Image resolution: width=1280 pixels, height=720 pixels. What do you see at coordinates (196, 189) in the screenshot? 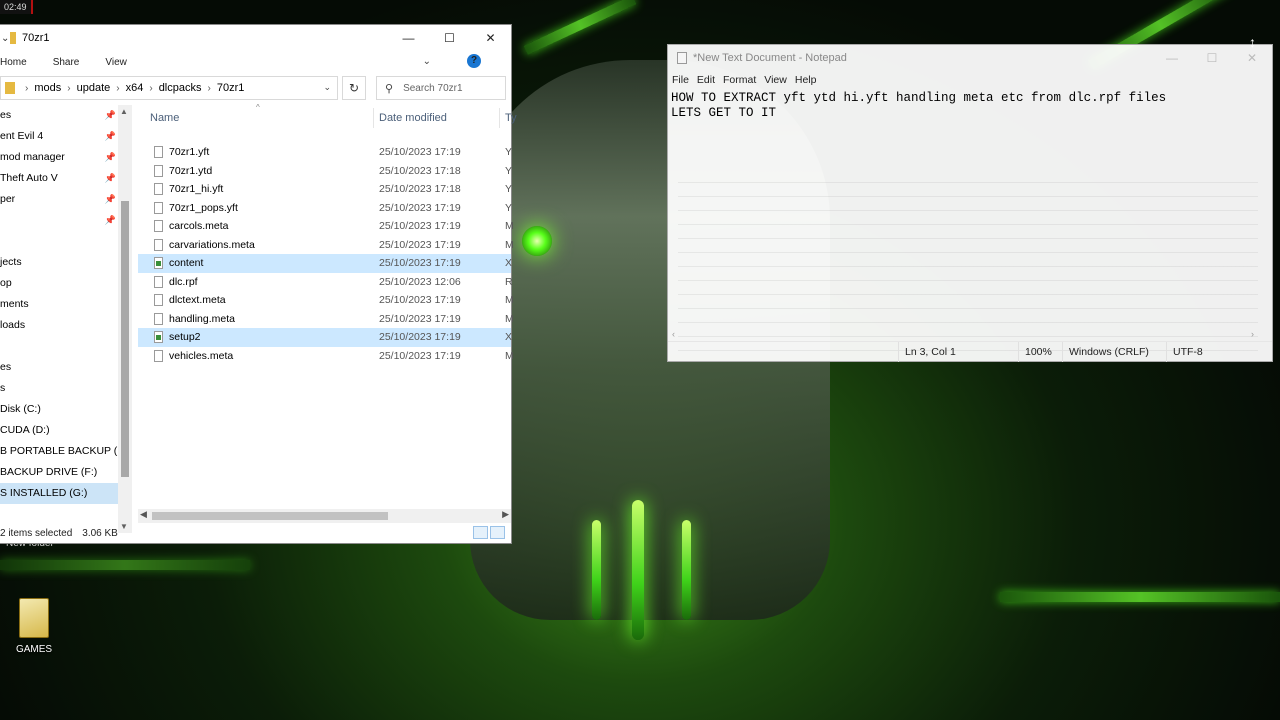
I see `file-name: 70zr1_hi.yft` at bounding box center [196, 189].